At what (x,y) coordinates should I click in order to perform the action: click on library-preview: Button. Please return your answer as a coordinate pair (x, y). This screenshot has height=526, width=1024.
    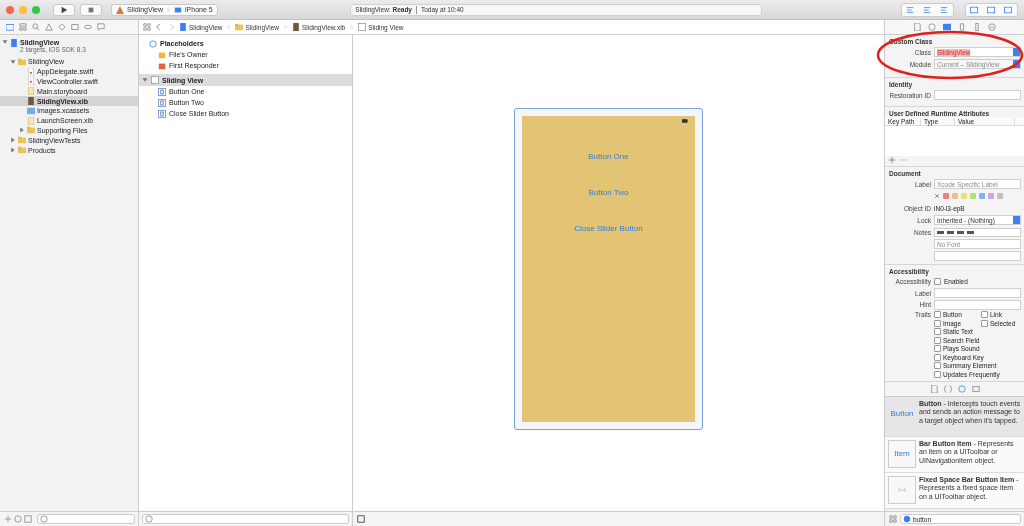
    Looking at the image, I should click on (902, 414).